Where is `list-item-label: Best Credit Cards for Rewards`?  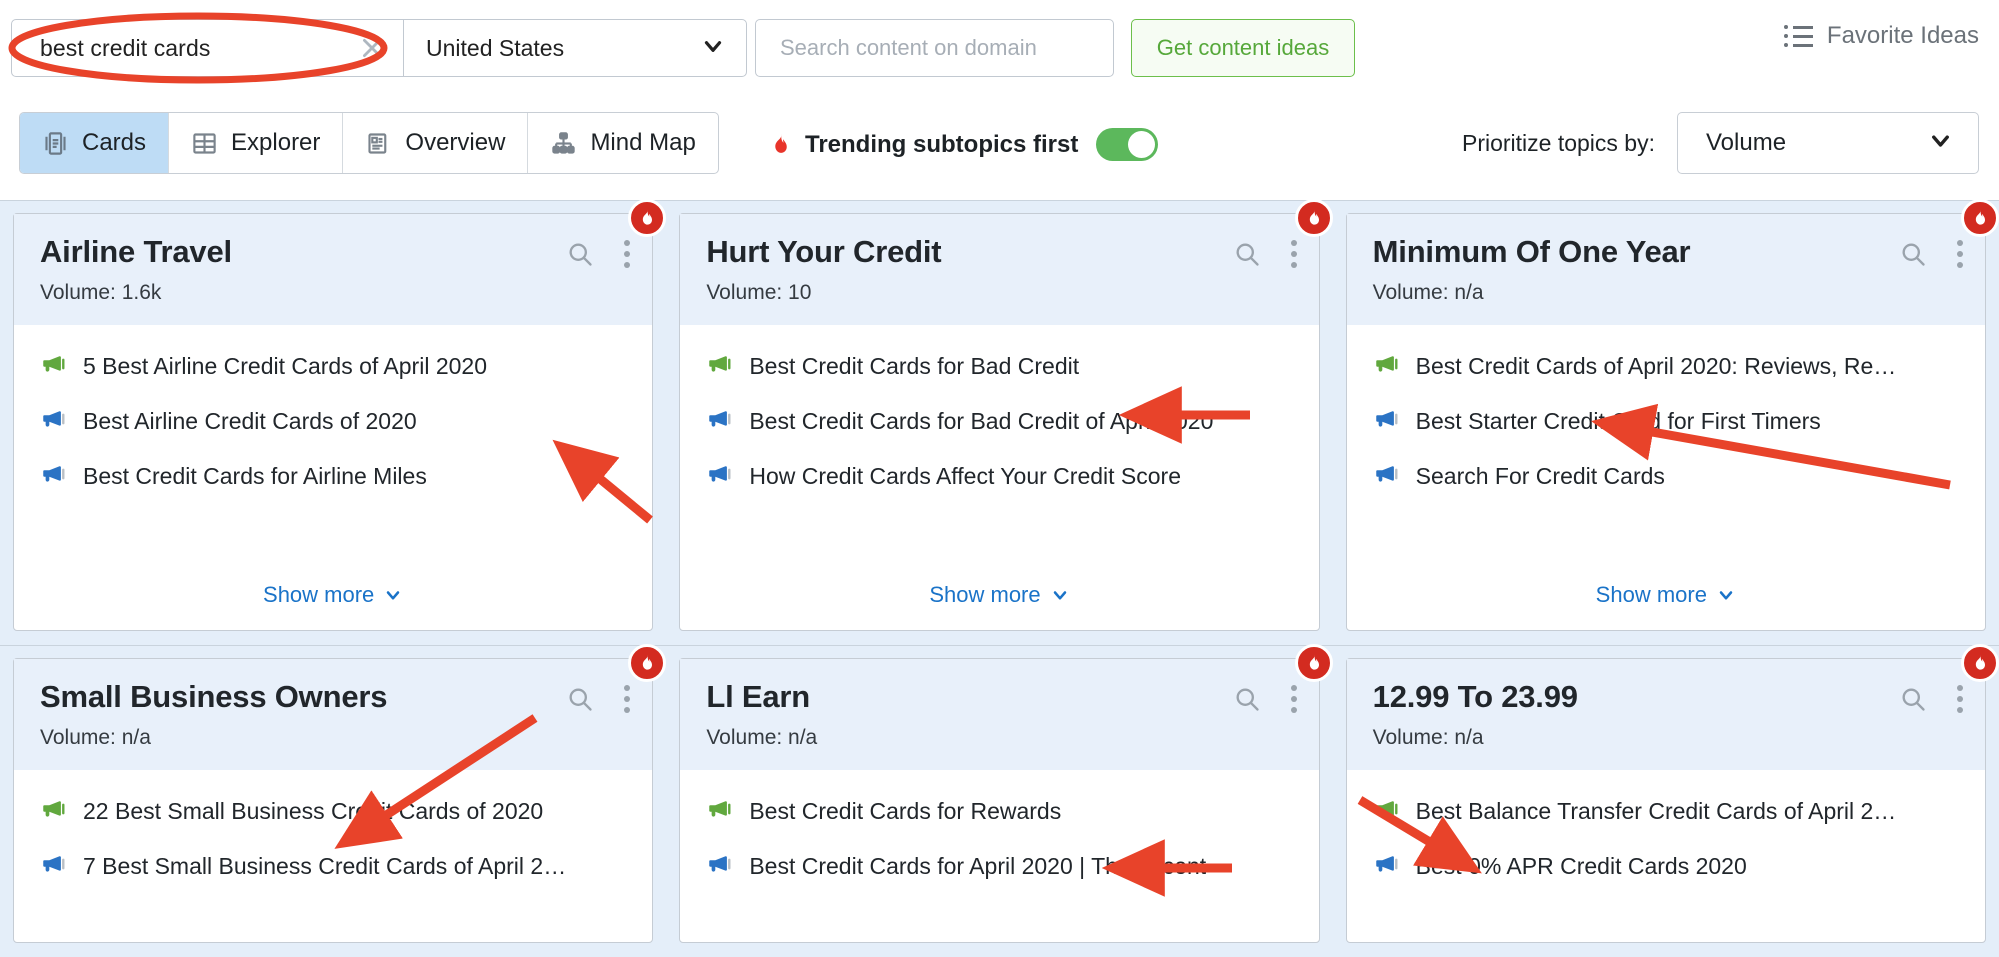 list-item-label: Best Credit Cards for Rewards is located at coordinates (905, 810).